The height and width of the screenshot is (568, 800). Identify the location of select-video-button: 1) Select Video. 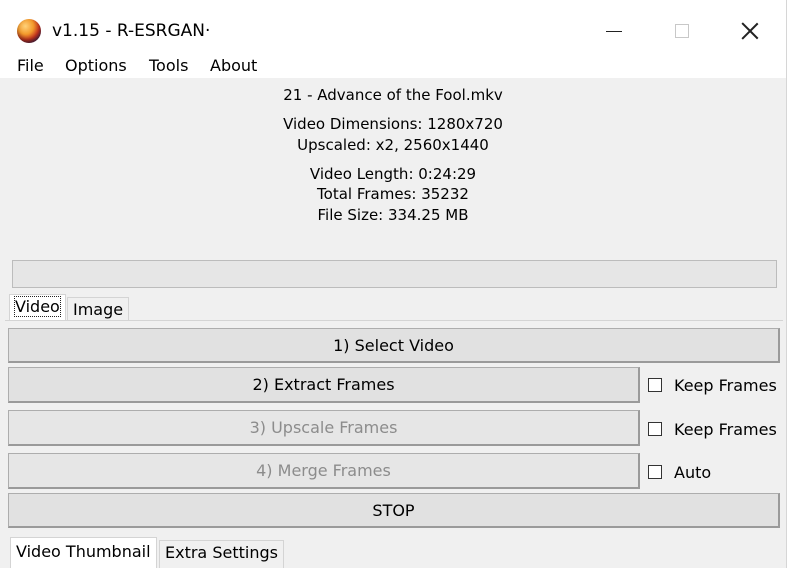
(394, 345).